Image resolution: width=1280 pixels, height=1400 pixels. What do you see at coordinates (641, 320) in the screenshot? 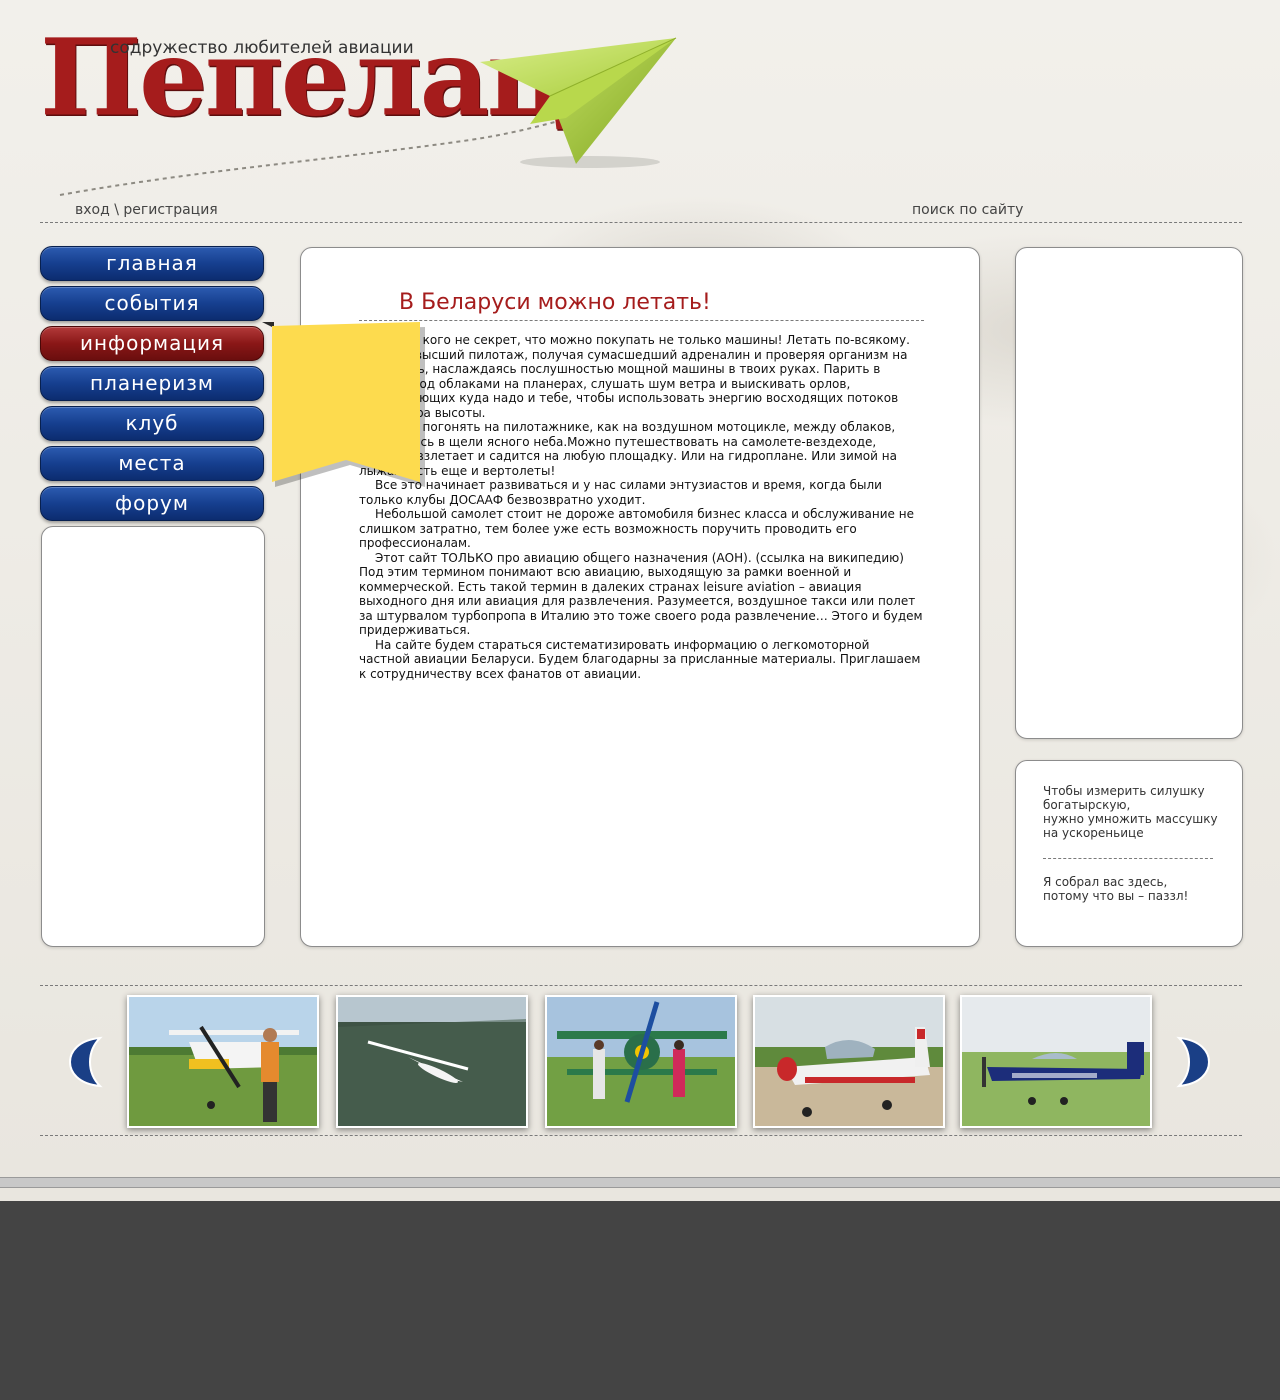
I see `title-divider` at bounding box center [641, 320].